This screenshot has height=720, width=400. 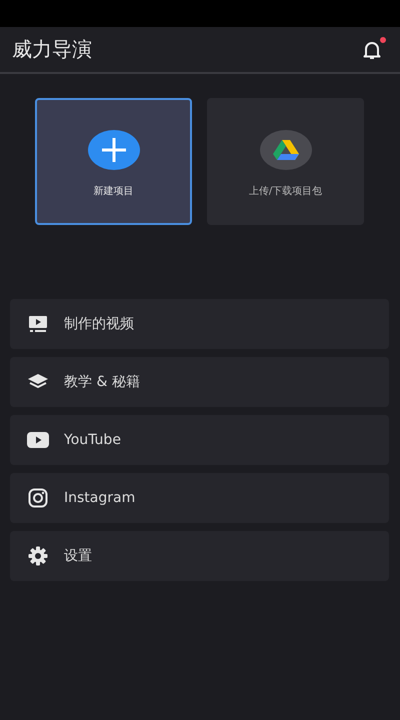 I want to click on card-label: 上传/下载项目包, so click(x=285, y=191).